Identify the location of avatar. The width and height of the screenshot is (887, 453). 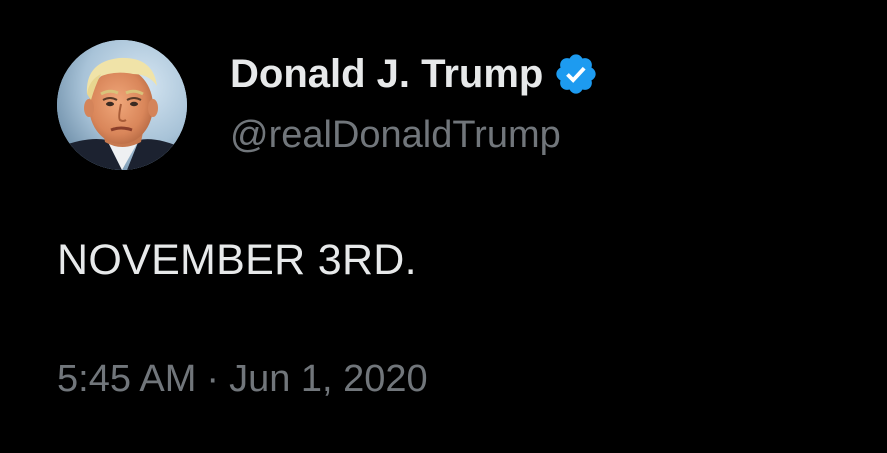
(122, 105).